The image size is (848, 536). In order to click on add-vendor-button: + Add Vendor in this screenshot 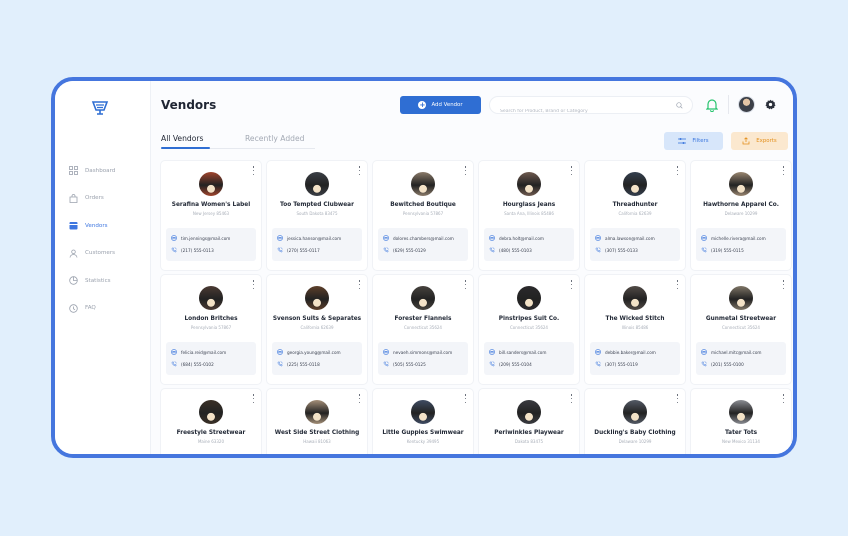, I will do `click(440, 105)`.